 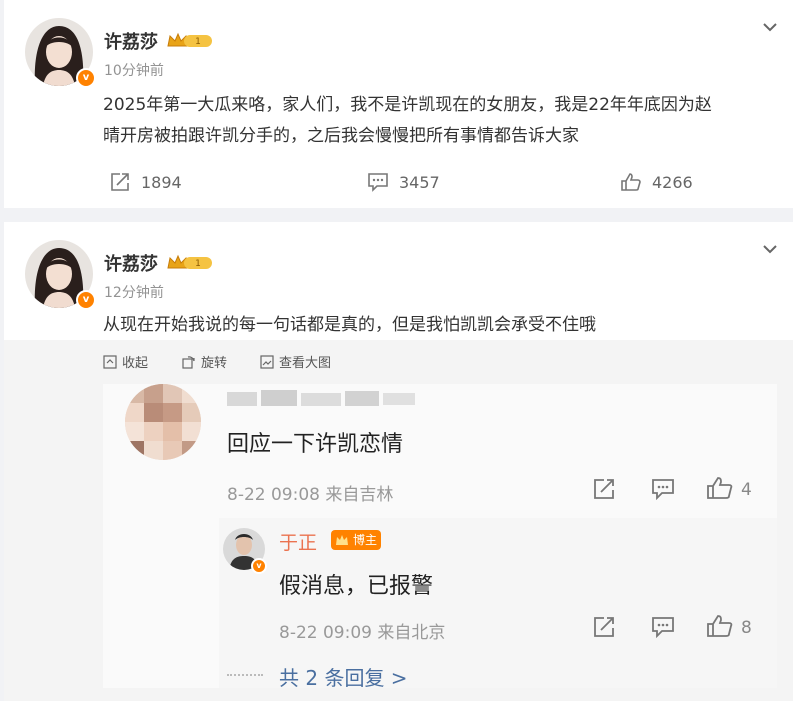 What do you see at coordinates (134, 292) in the screenshot?
I see `post-time: 12分钟前` at bounding box center [134, 292].